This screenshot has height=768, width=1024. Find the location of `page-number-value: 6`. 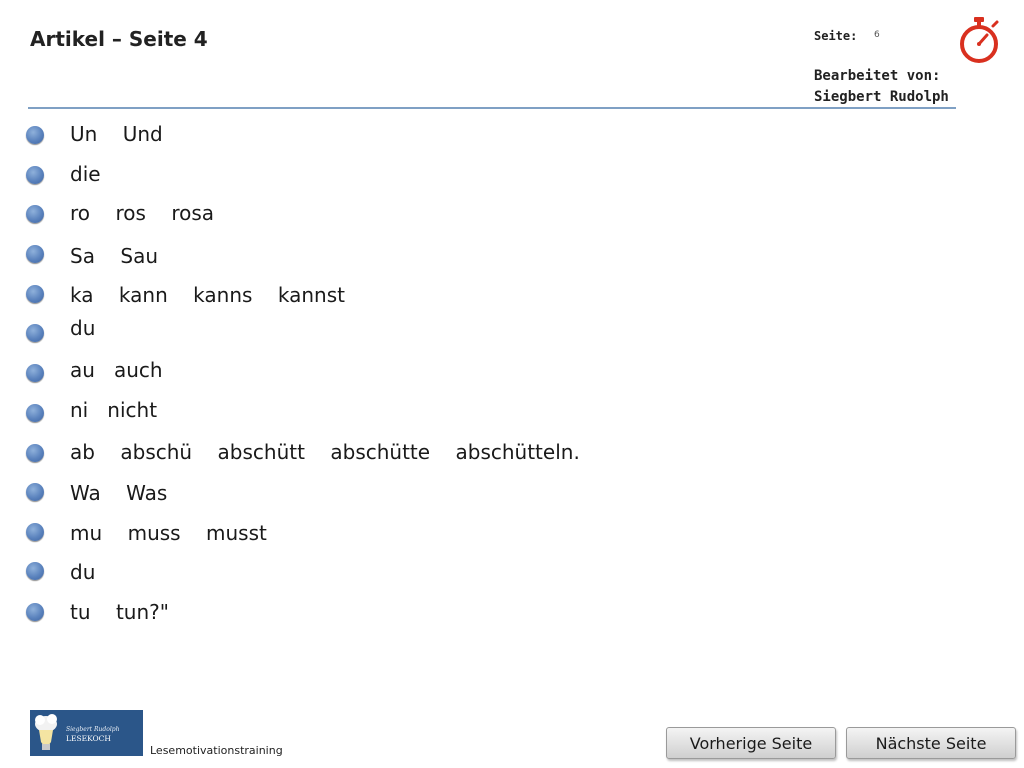

page-number-value: 6 is located at coordinates (877, 35).